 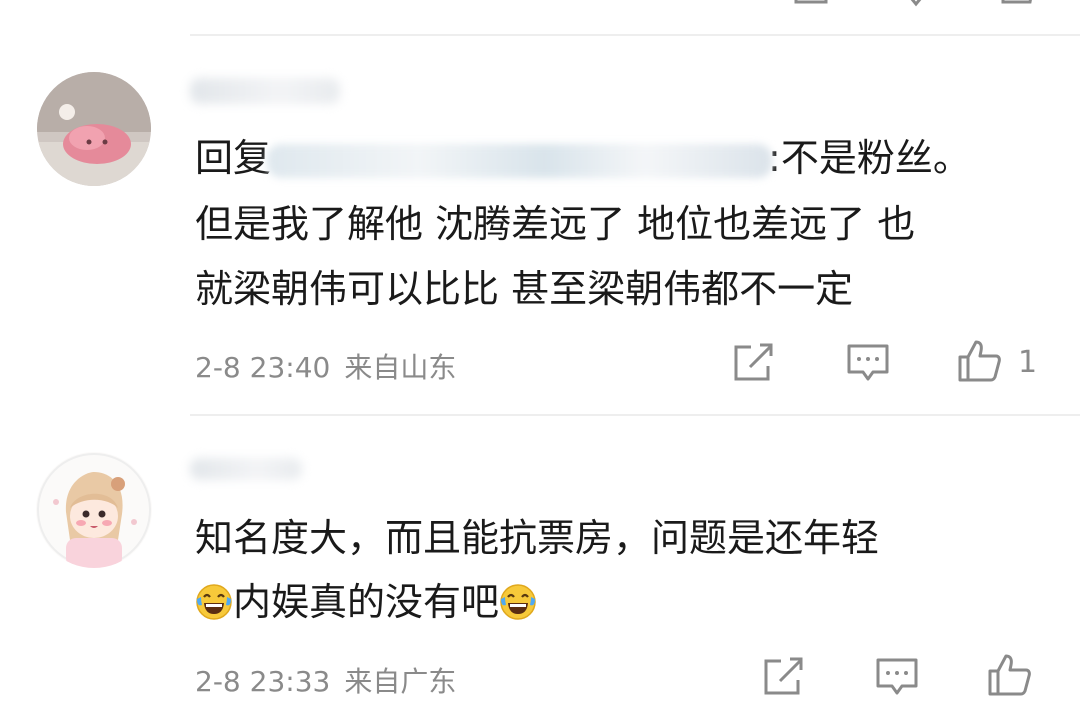 I want to click on reply-prefix: 回复, so click(x=233, y=158).